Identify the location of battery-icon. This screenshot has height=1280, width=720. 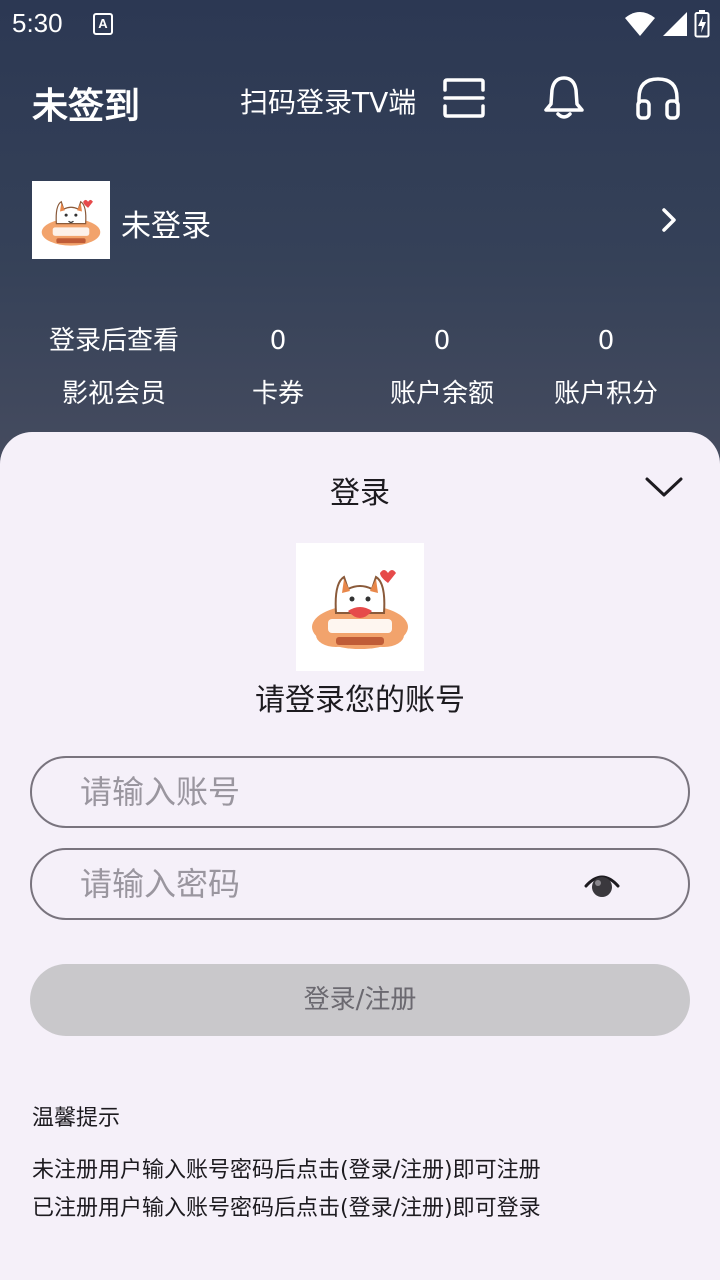
(702, 24).